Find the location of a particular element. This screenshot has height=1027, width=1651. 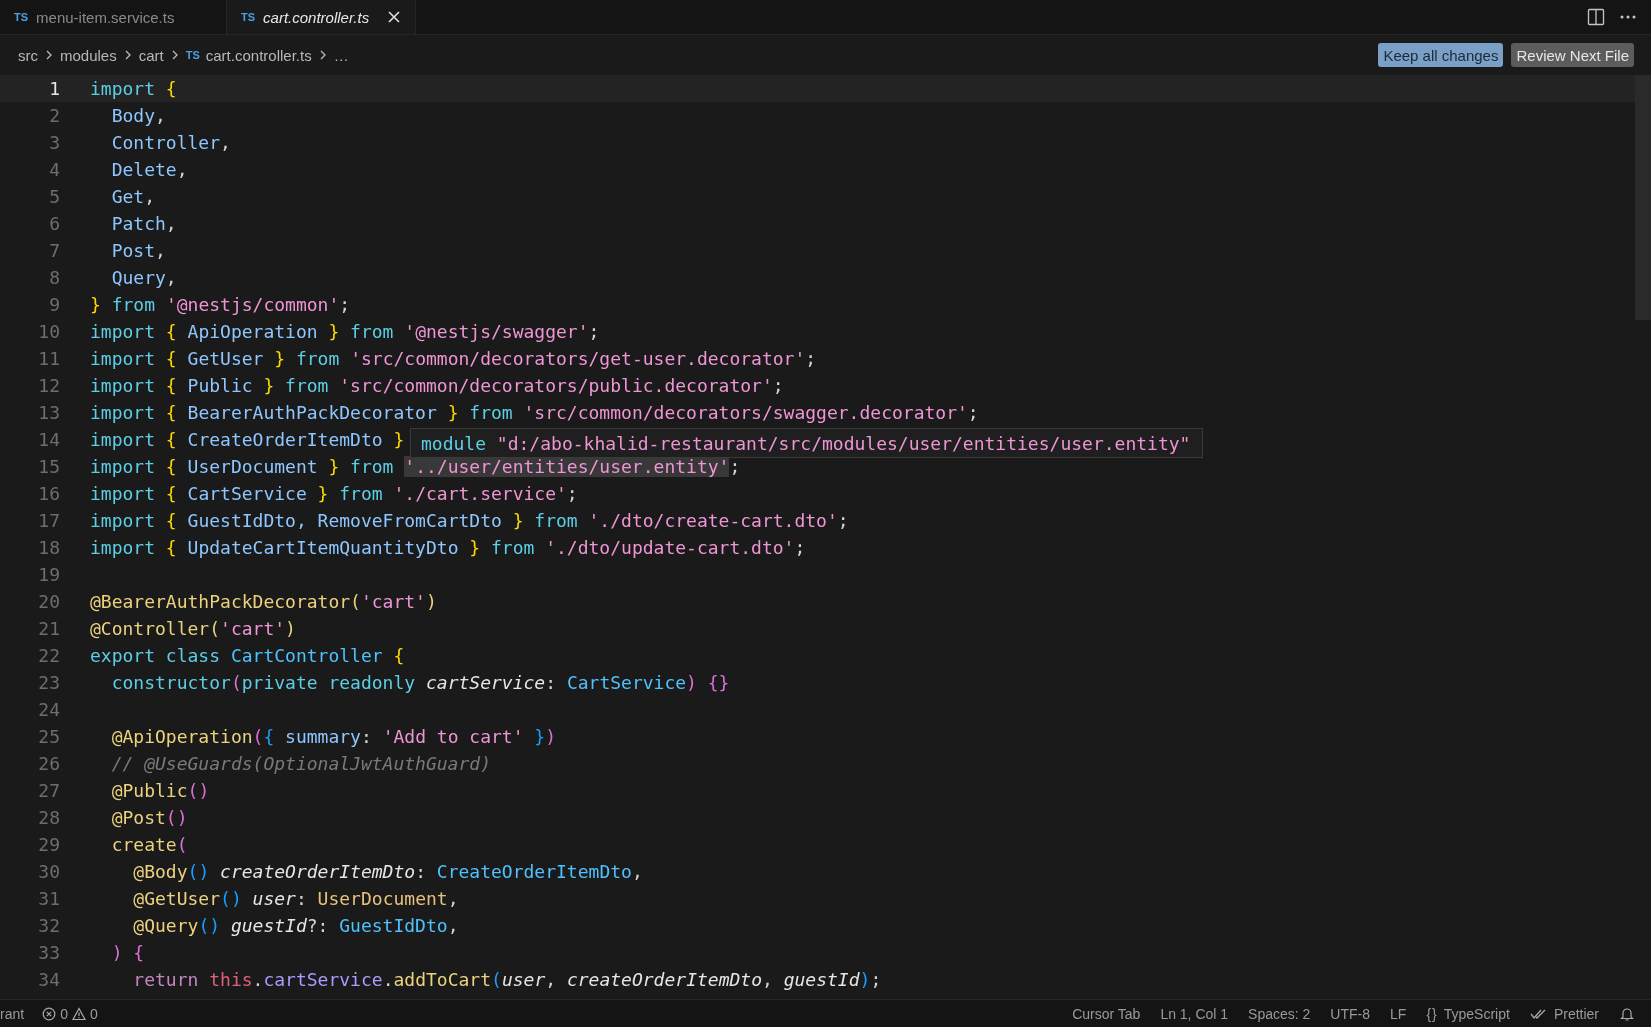

code-line: import { GetUser } from 'src/common/decorators/get-user.decorator'; is located at coordinates (453, 358).